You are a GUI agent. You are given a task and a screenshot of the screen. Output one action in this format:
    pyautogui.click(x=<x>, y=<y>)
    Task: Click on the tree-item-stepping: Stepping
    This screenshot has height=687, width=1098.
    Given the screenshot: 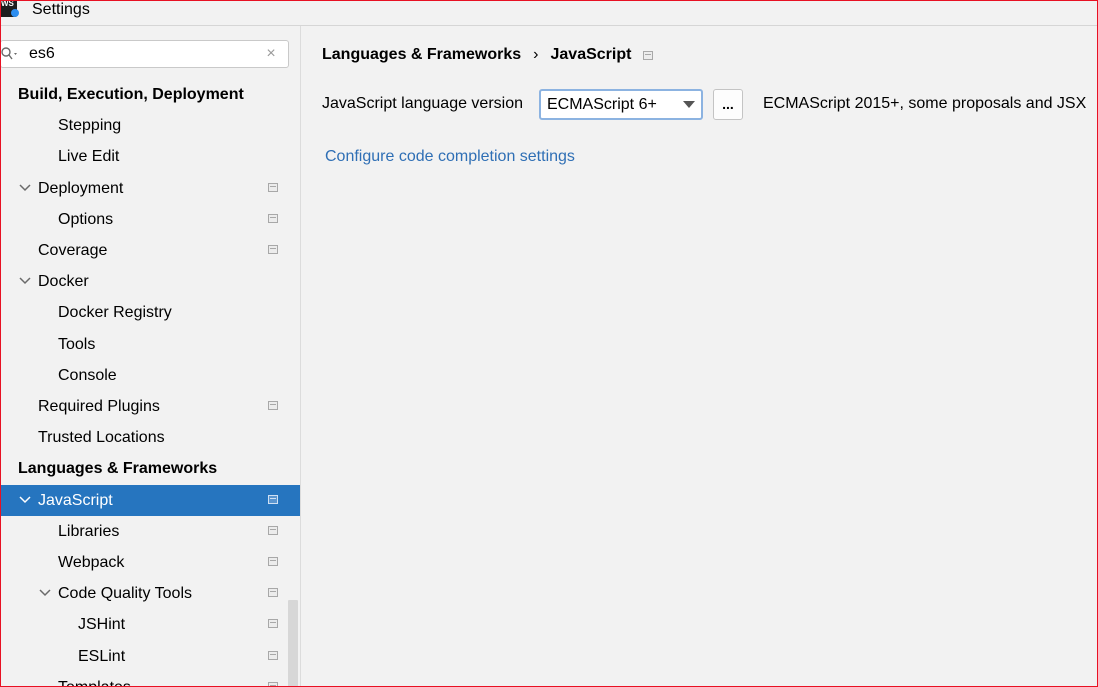 What is the action you would take?
    pyautogui.click(x=150, y=125)
    